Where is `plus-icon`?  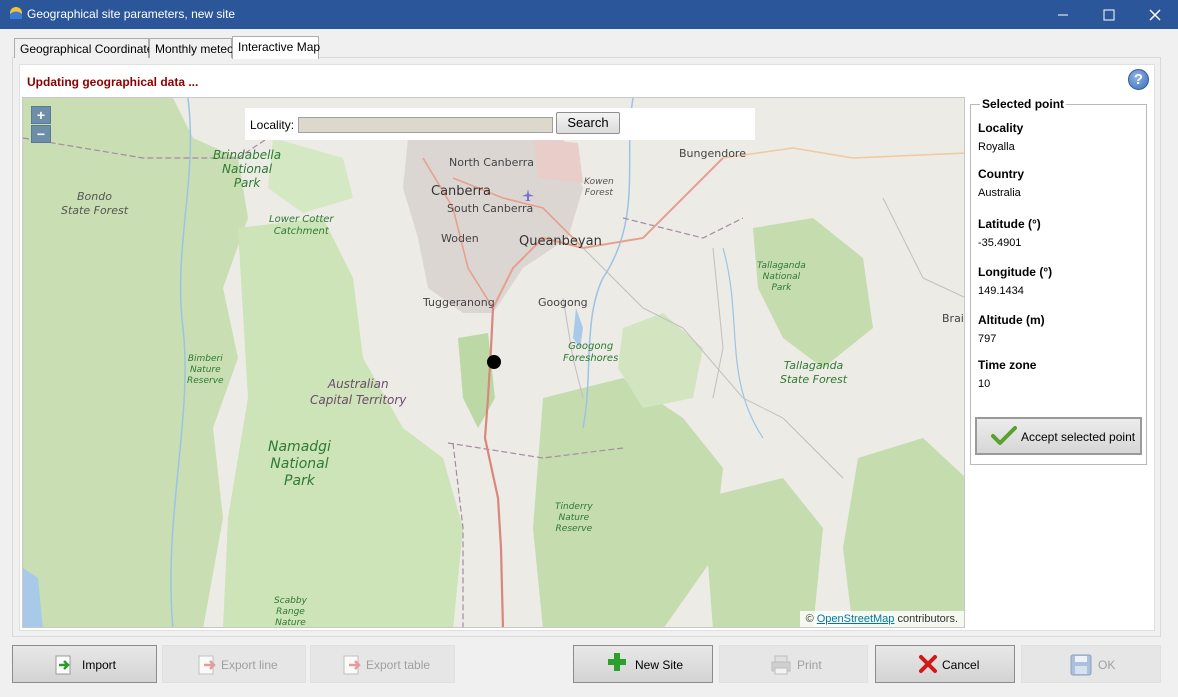
plus-icon is located at coordinates (617, 662).